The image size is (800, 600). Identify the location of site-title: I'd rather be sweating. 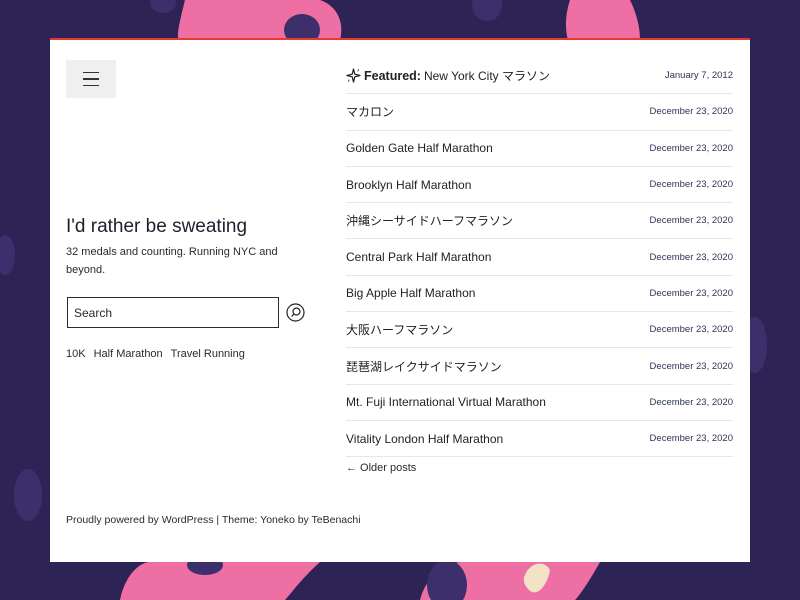
(157, 226).